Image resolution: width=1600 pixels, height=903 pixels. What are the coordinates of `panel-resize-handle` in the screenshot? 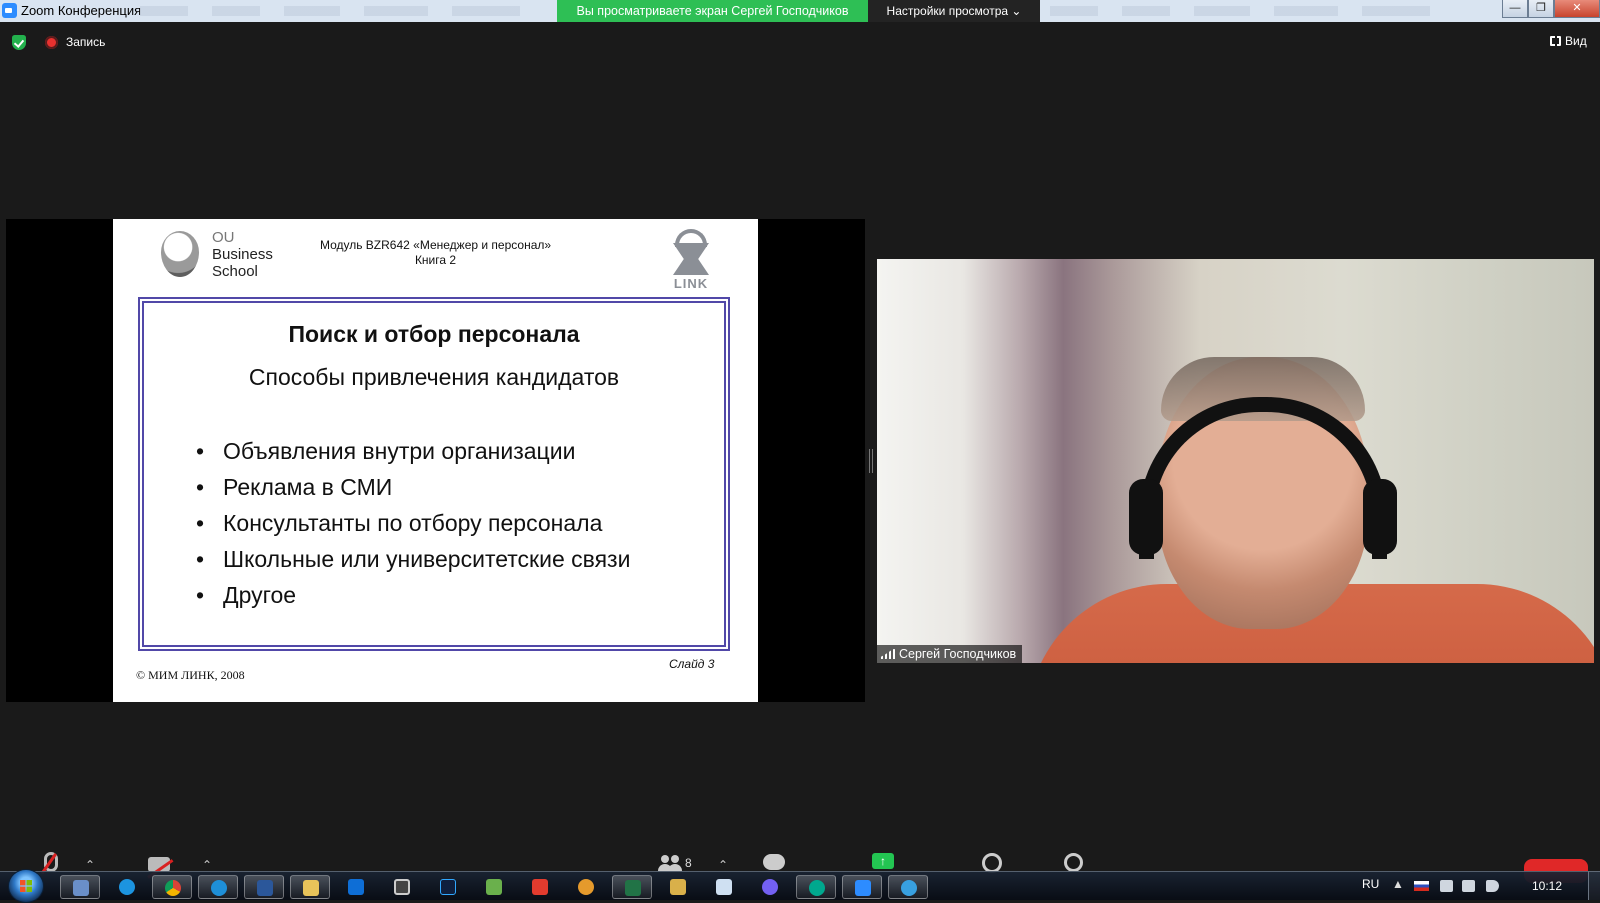 It's located at (871, 461).